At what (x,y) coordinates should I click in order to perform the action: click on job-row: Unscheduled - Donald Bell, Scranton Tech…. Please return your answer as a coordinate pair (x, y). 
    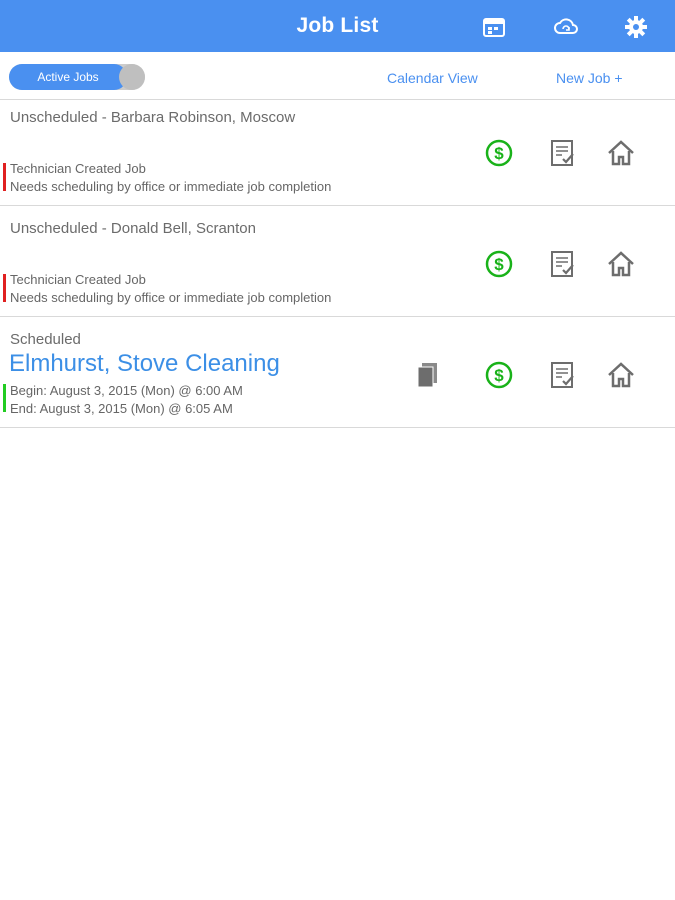
    Looking at the image, I should click on (337, 261).